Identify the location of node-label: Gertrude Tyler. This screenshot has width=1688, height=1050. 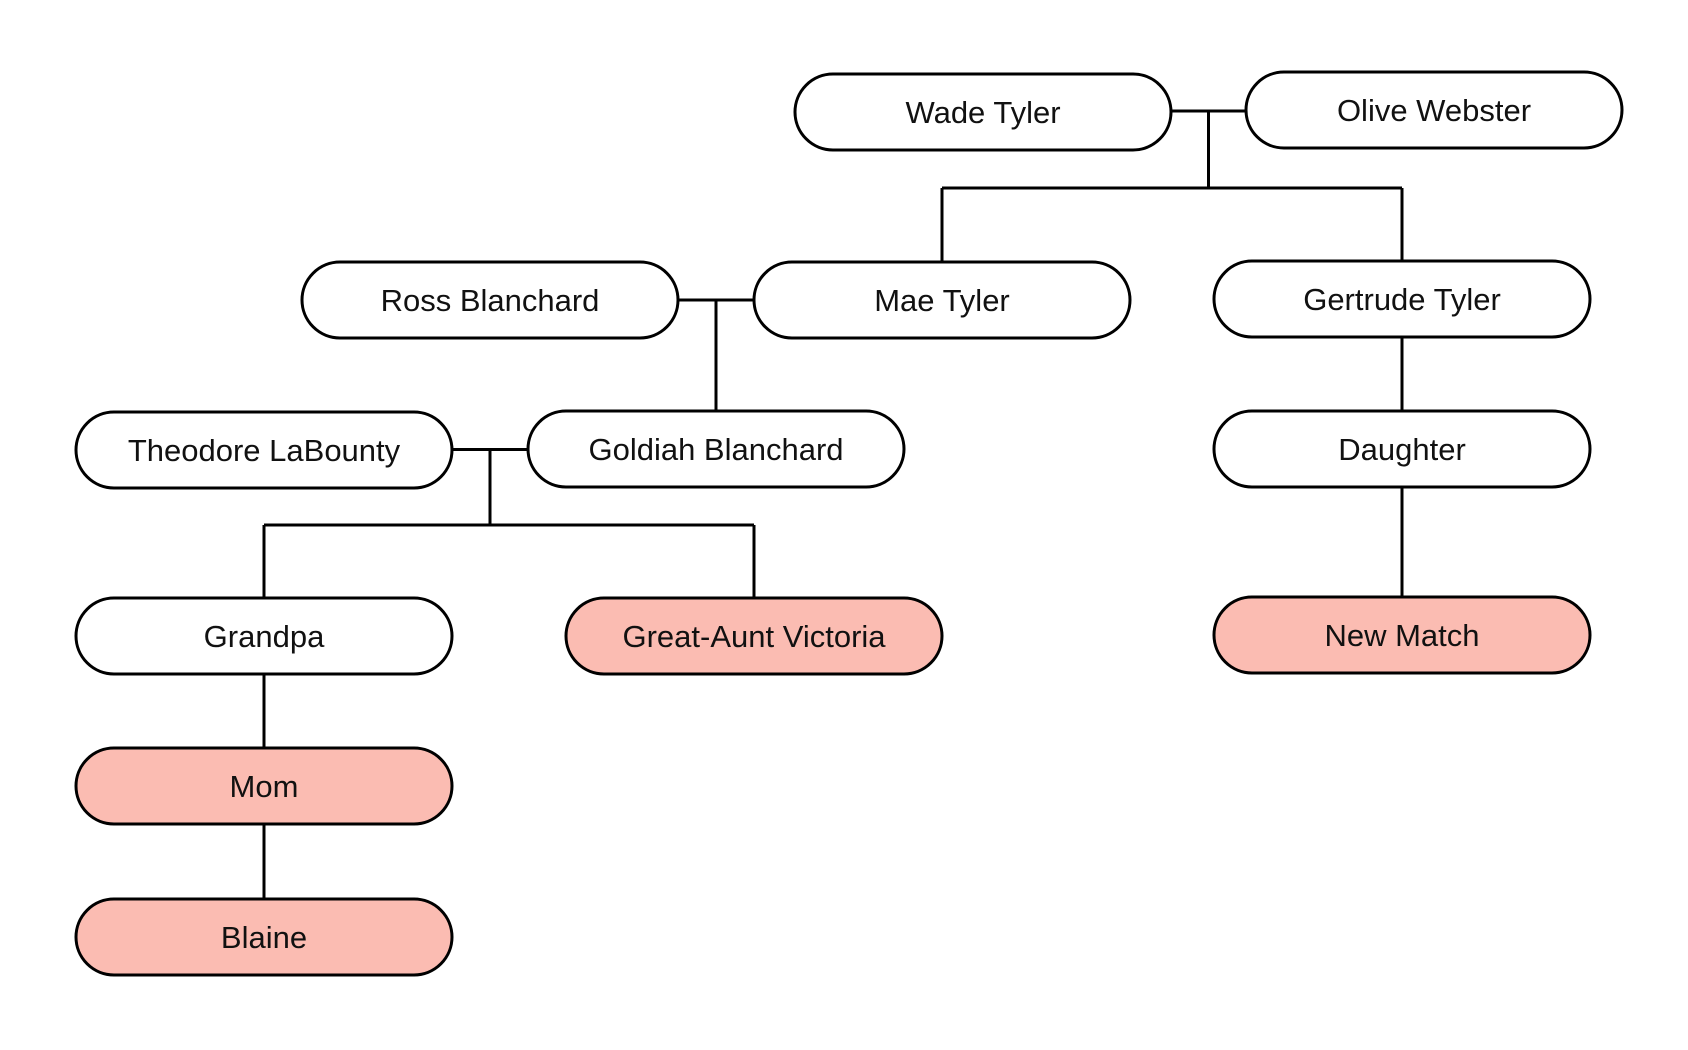
(1402, 299).